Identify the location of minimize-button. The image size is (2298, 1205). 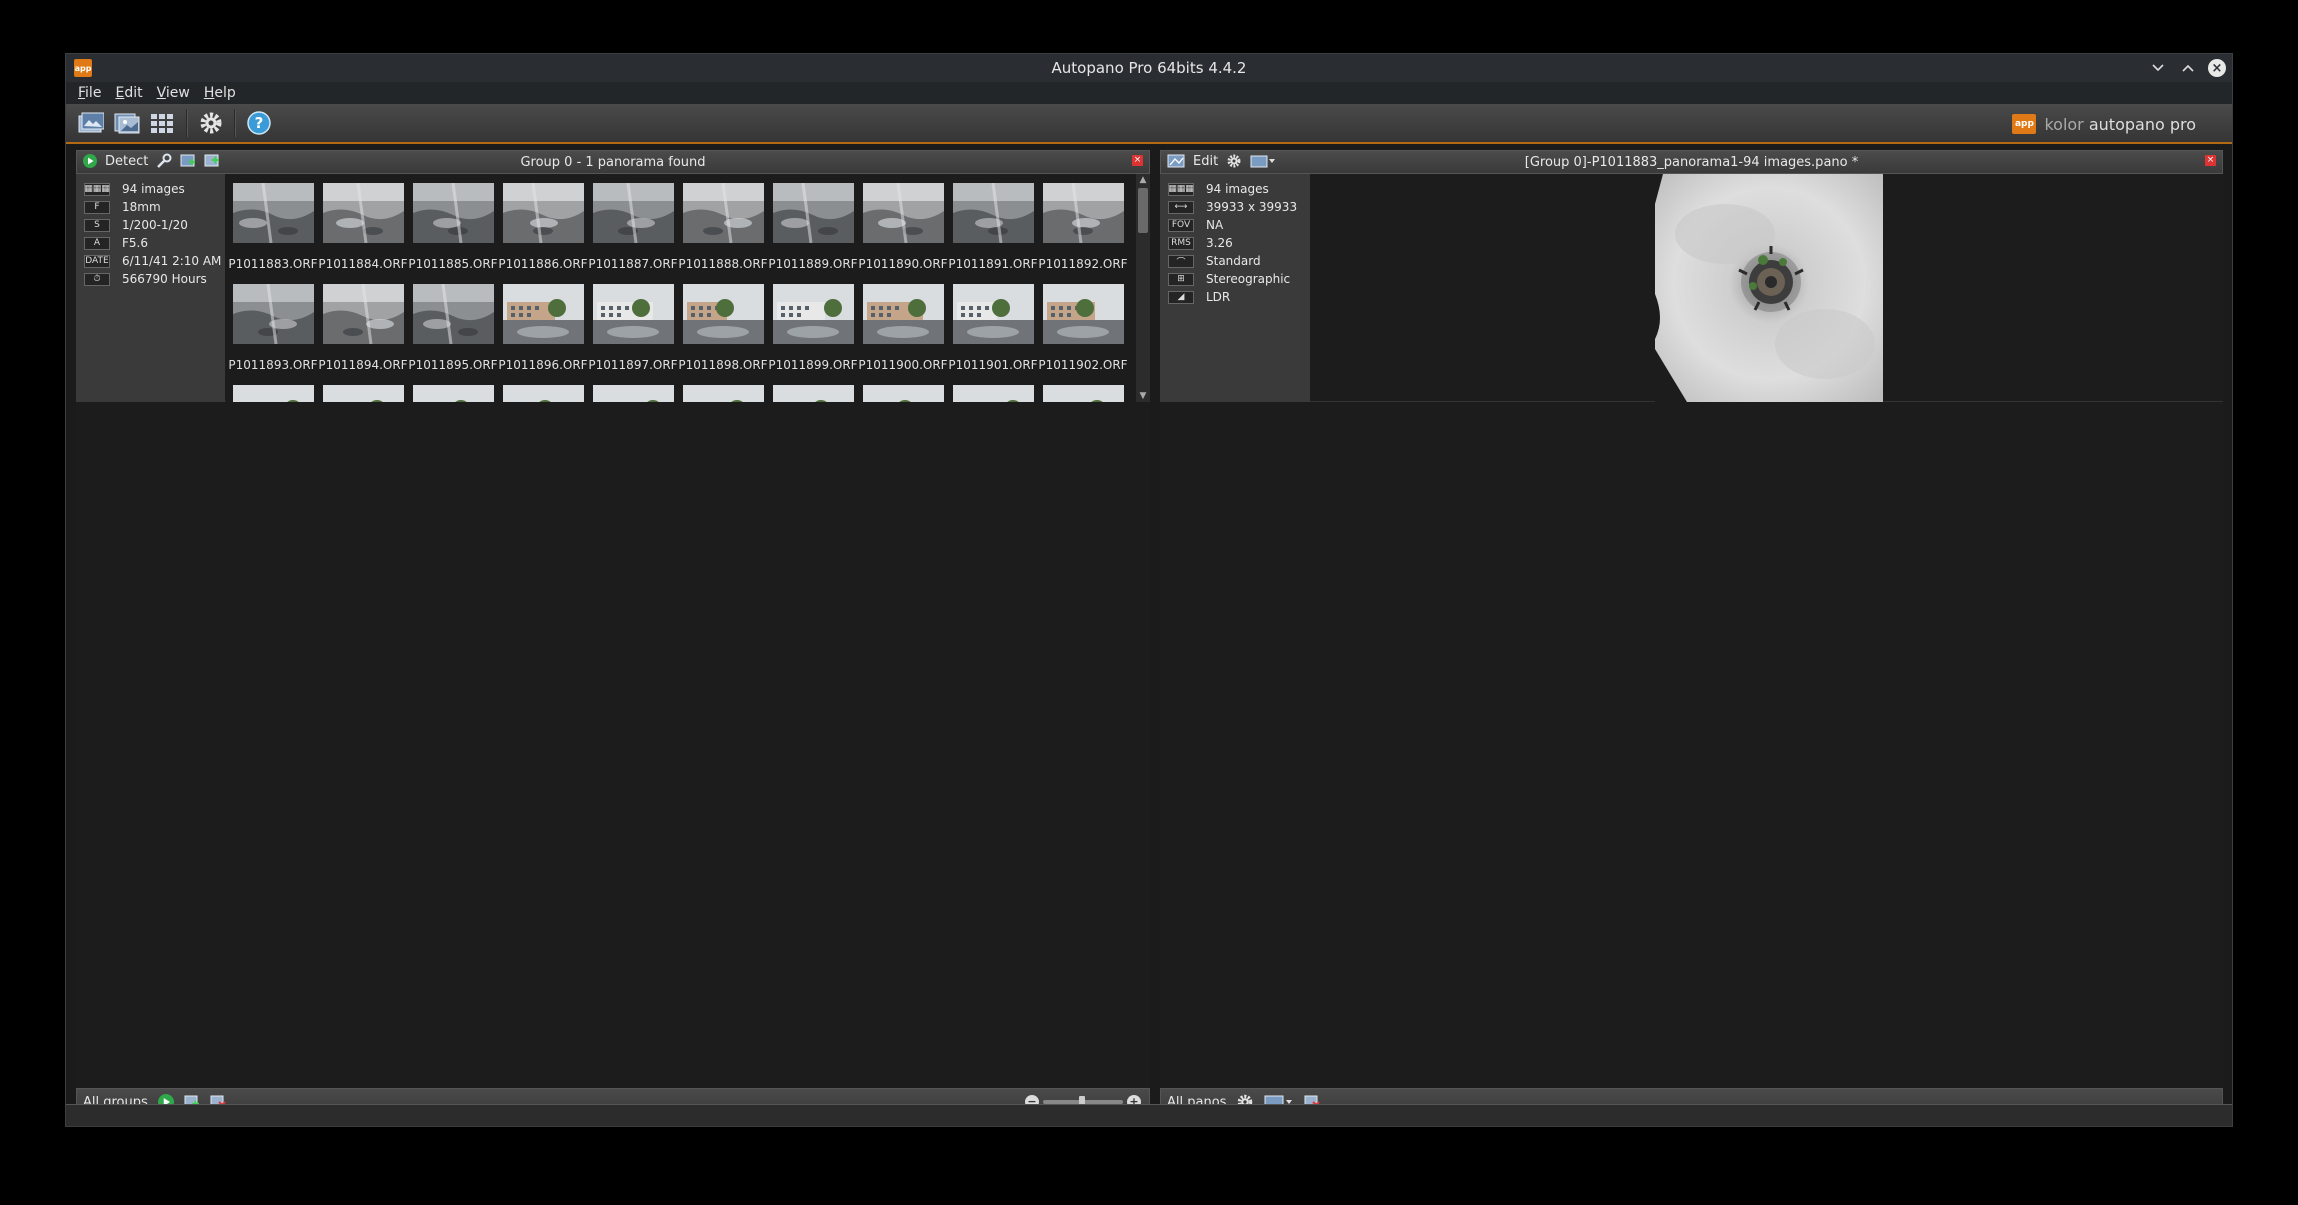
(2158, 68).